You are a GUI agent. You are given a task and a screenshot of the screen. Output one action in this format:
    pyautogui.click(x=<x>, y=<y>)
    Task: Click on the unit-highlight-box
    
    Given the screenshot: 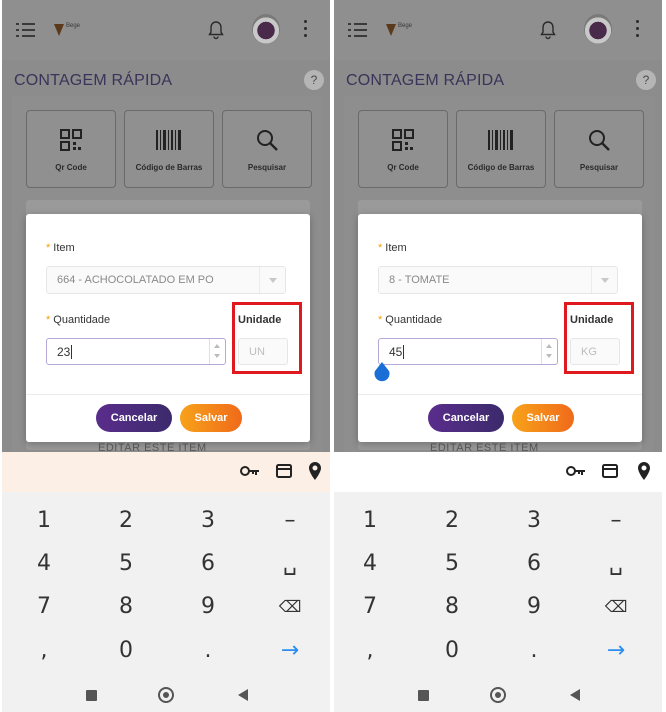 What is the action you would take?
    pyautogui.click(x=267, y=338)
    